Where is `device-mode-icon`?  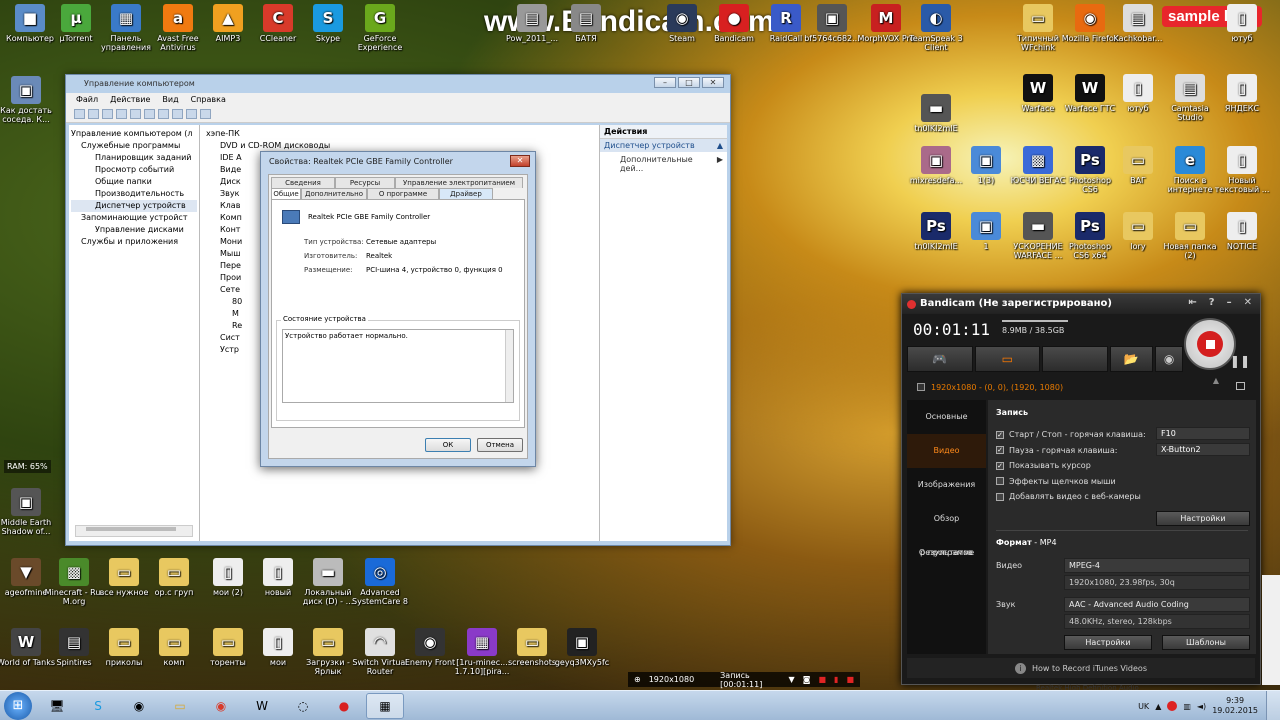
device-mode-icon is located at coordinates (1075, 359).